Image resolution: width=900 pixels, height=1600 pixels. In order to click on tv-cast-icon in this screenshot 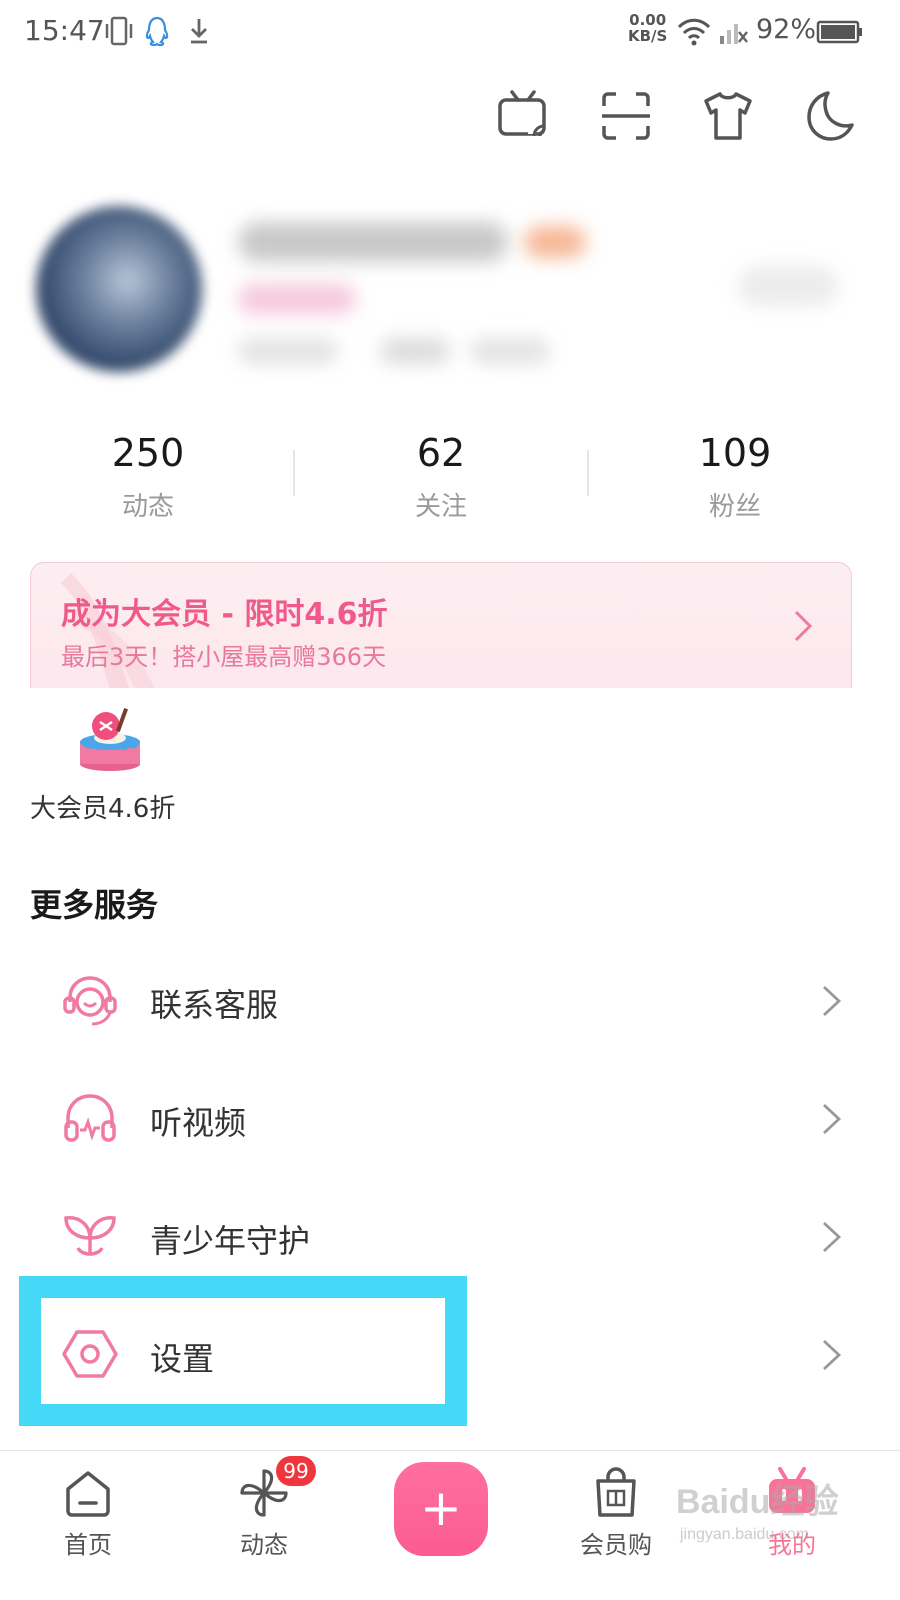, I will do `click(524, 116)`.